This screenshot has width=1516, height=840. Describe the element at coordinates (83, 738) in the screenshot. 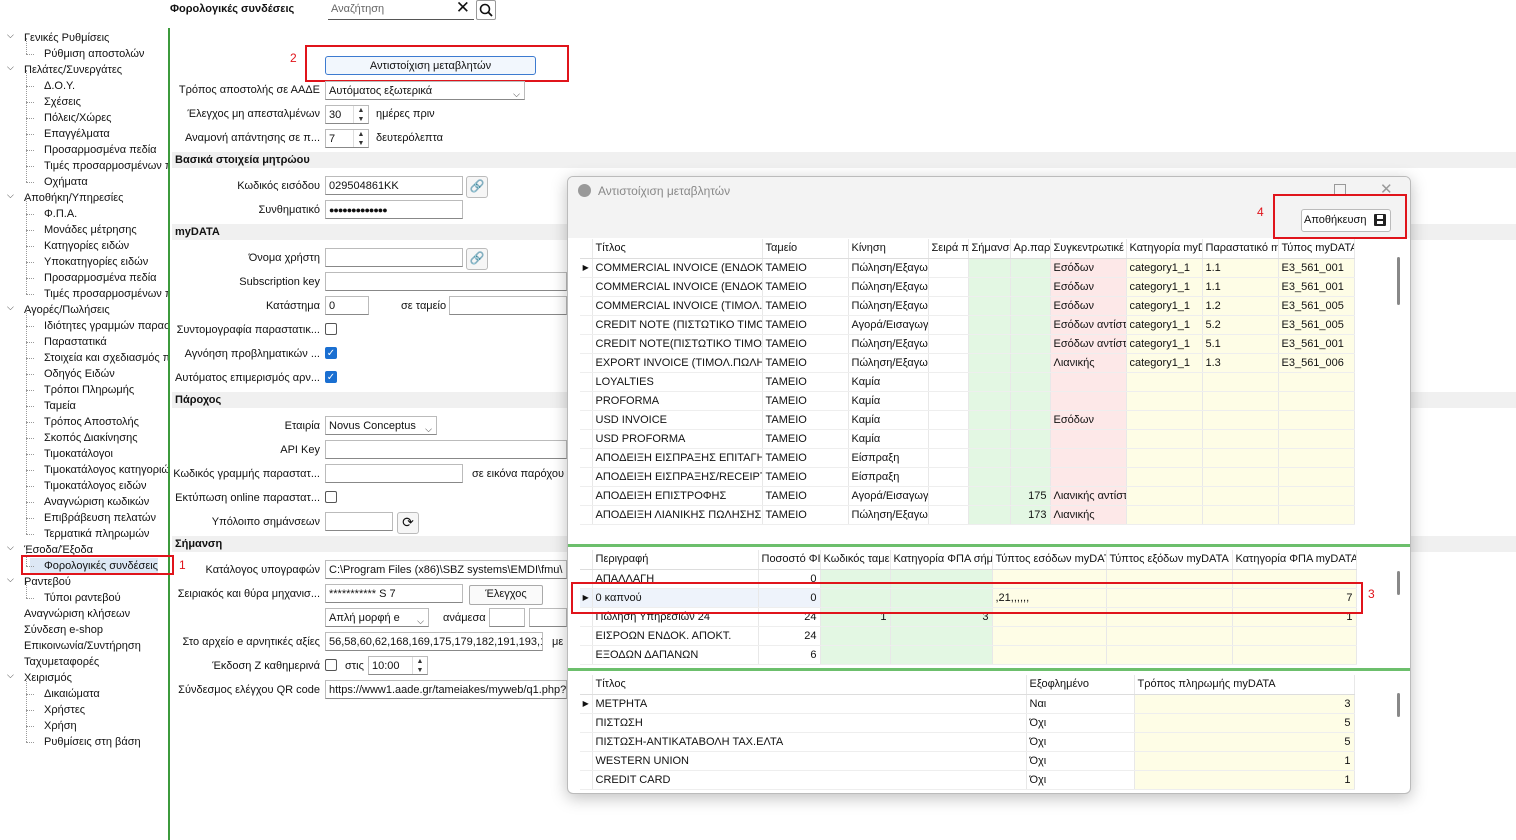

I see `sidebar-item: Ρυθμίσεις στη βάση` at that location.